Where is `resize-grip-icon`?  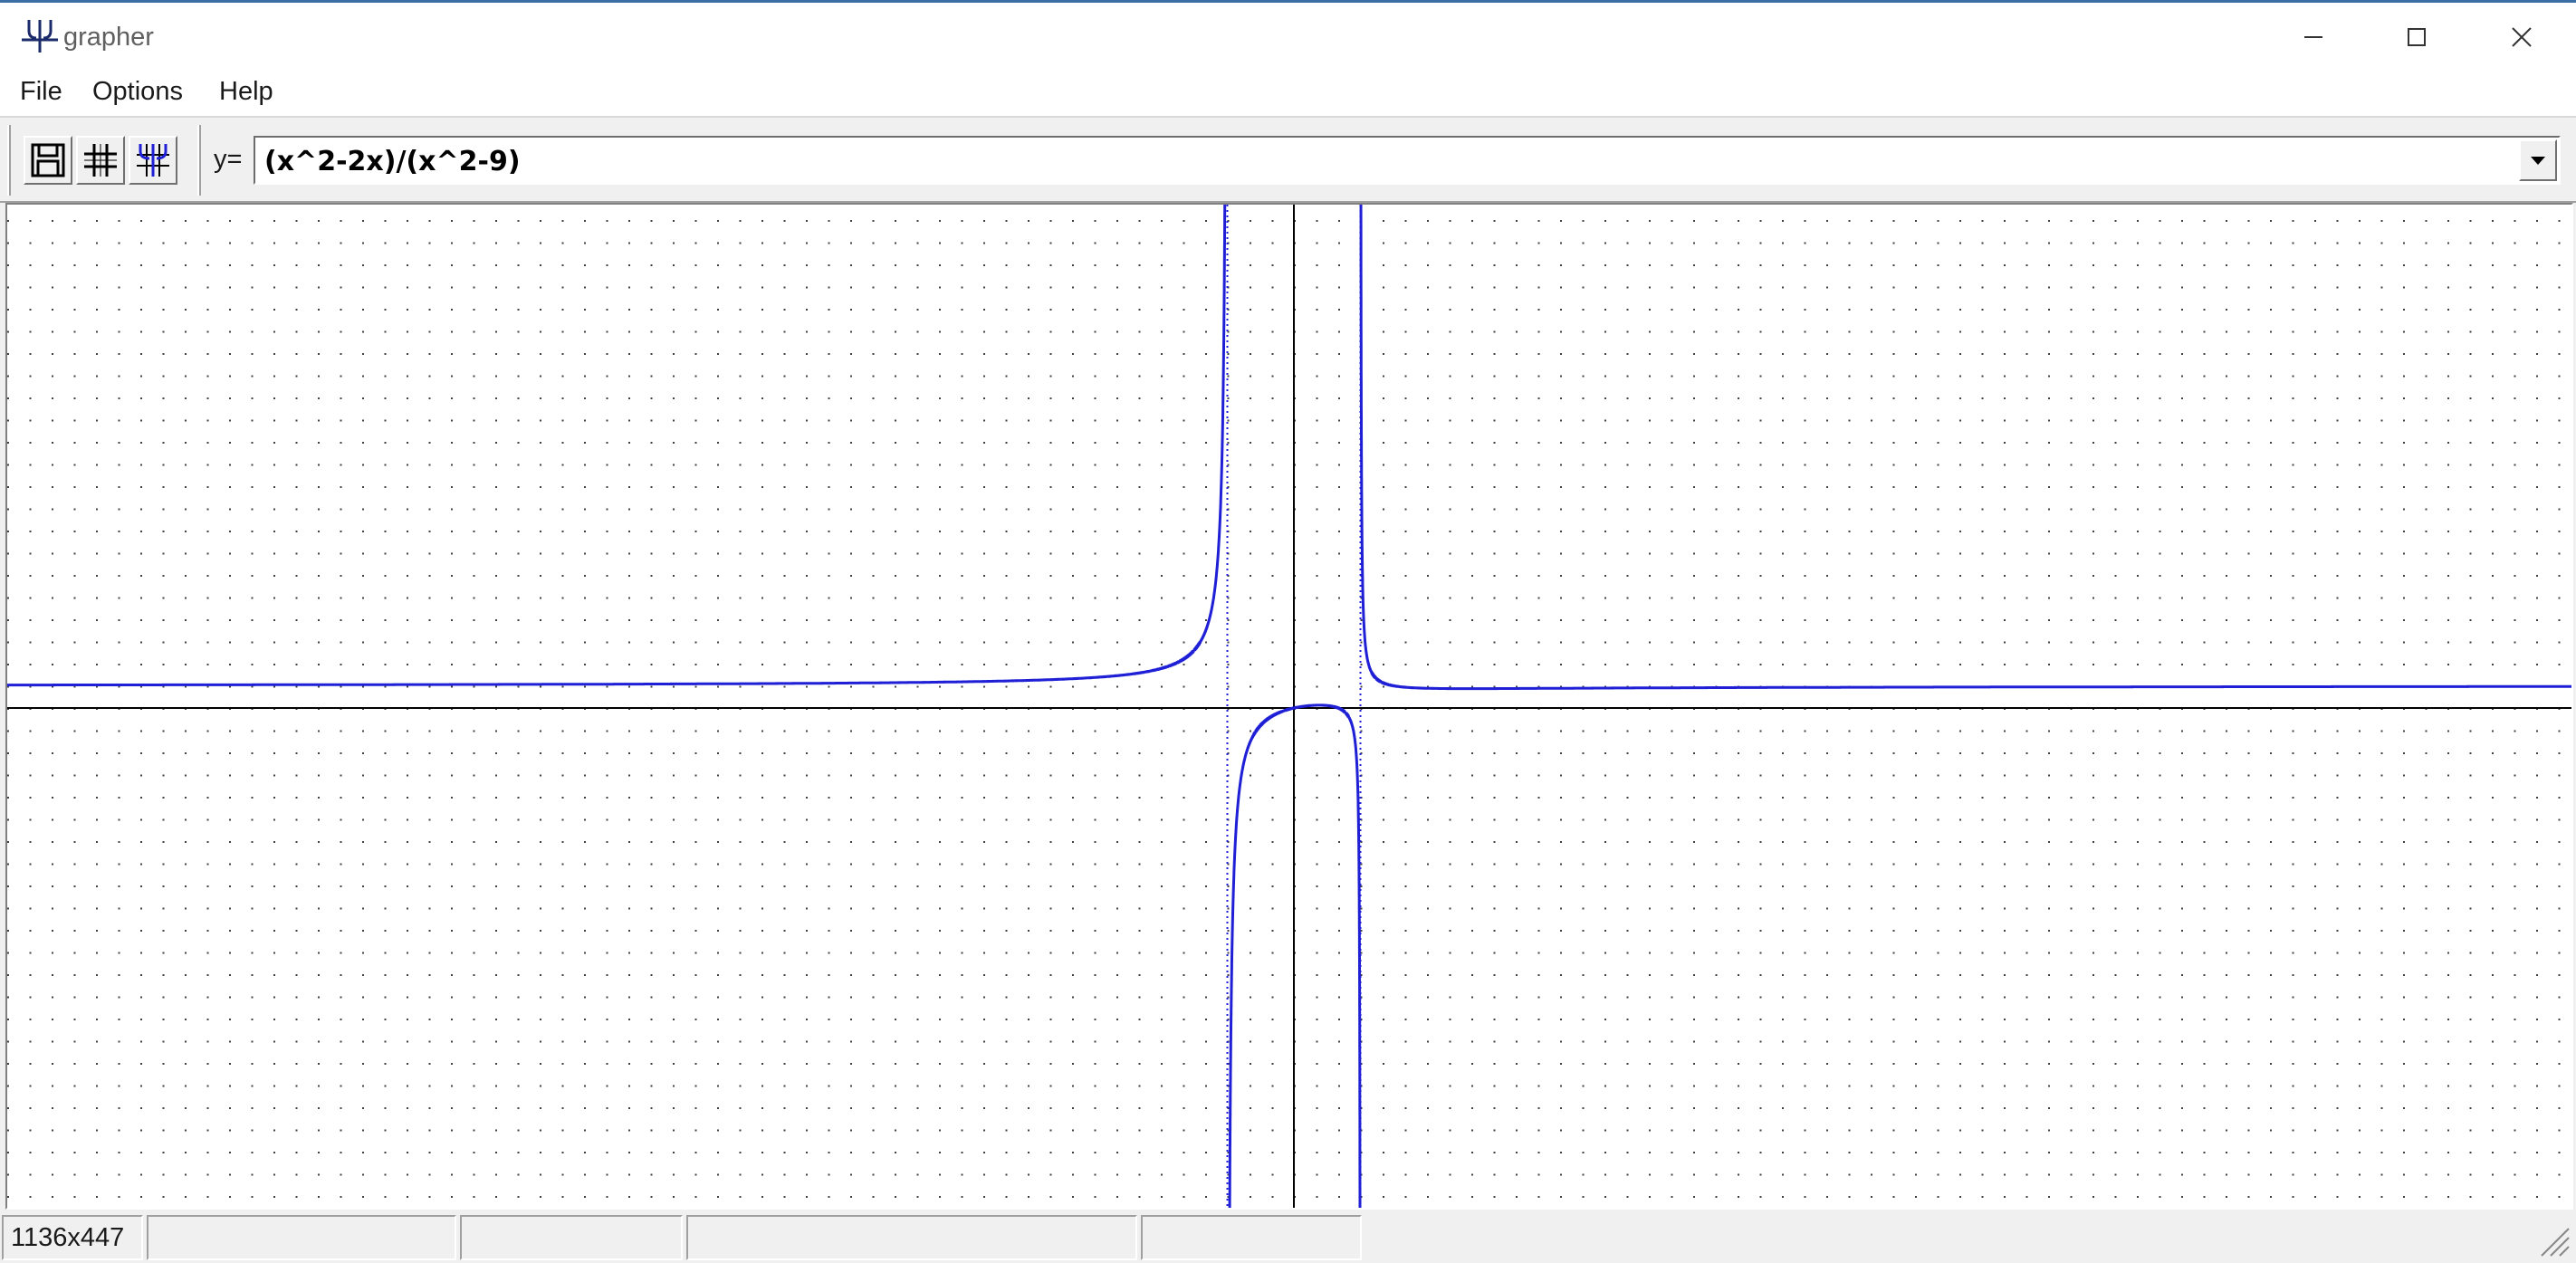
resize-grip-icon is located at coordinates (2552, 1239).